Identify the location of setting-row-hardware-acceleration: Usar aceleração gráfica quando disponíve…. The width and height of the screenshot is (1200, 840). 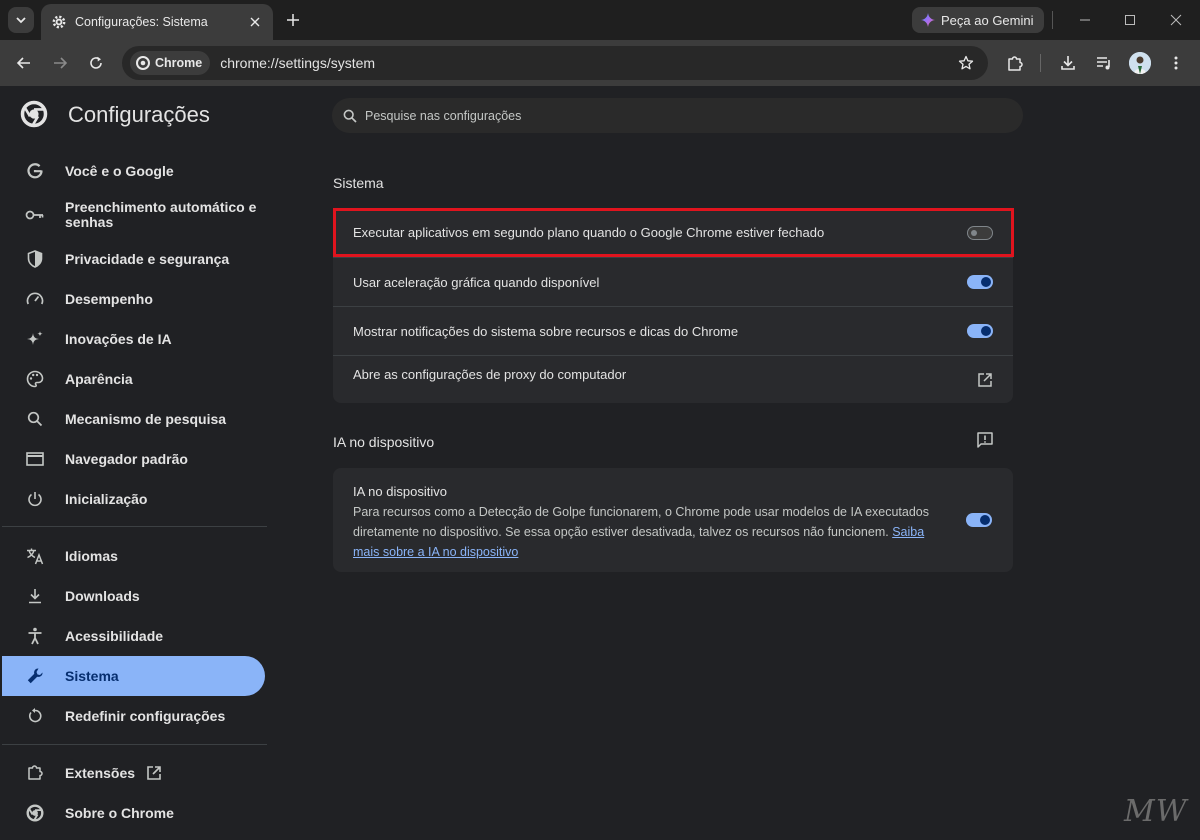
(673, 281).